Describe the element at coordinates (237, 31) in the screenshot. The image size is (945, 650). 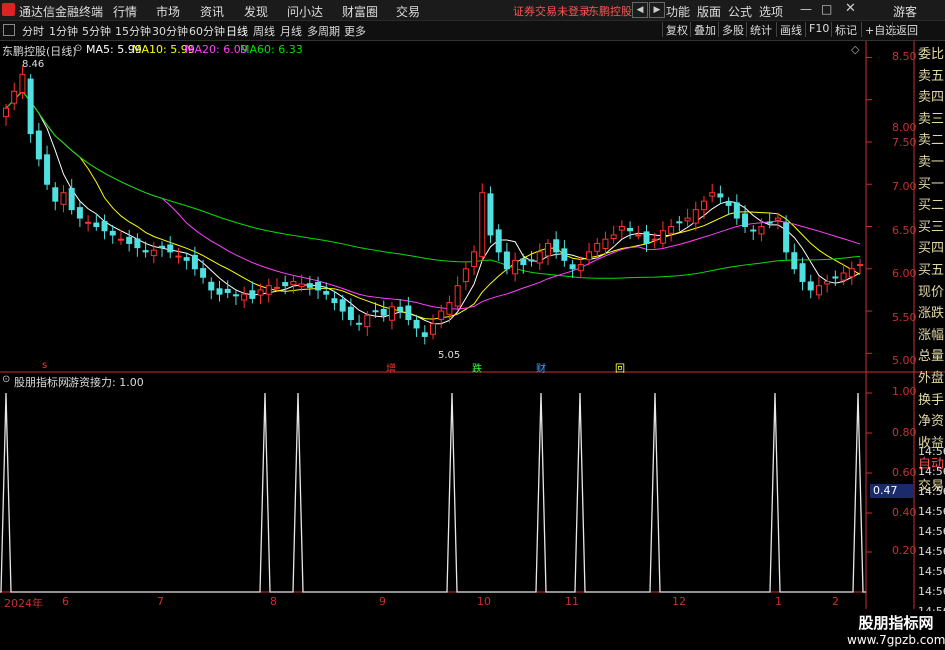
I see `tab-daily: 日线` at that location.